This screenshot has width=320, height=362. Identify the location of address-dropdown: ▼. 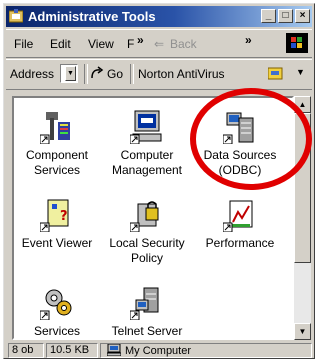
(69, 73).